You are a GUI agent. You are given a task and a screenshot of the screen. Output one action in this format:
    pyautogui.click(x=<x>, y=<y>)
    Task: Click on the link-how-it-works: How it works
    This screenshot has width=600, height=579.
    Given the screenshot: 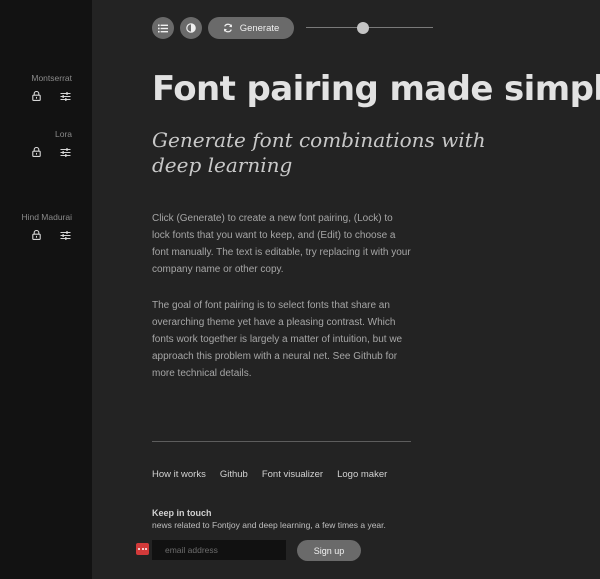 What is the action you would take?
    pyautogui.click(x=179, y=474)
    